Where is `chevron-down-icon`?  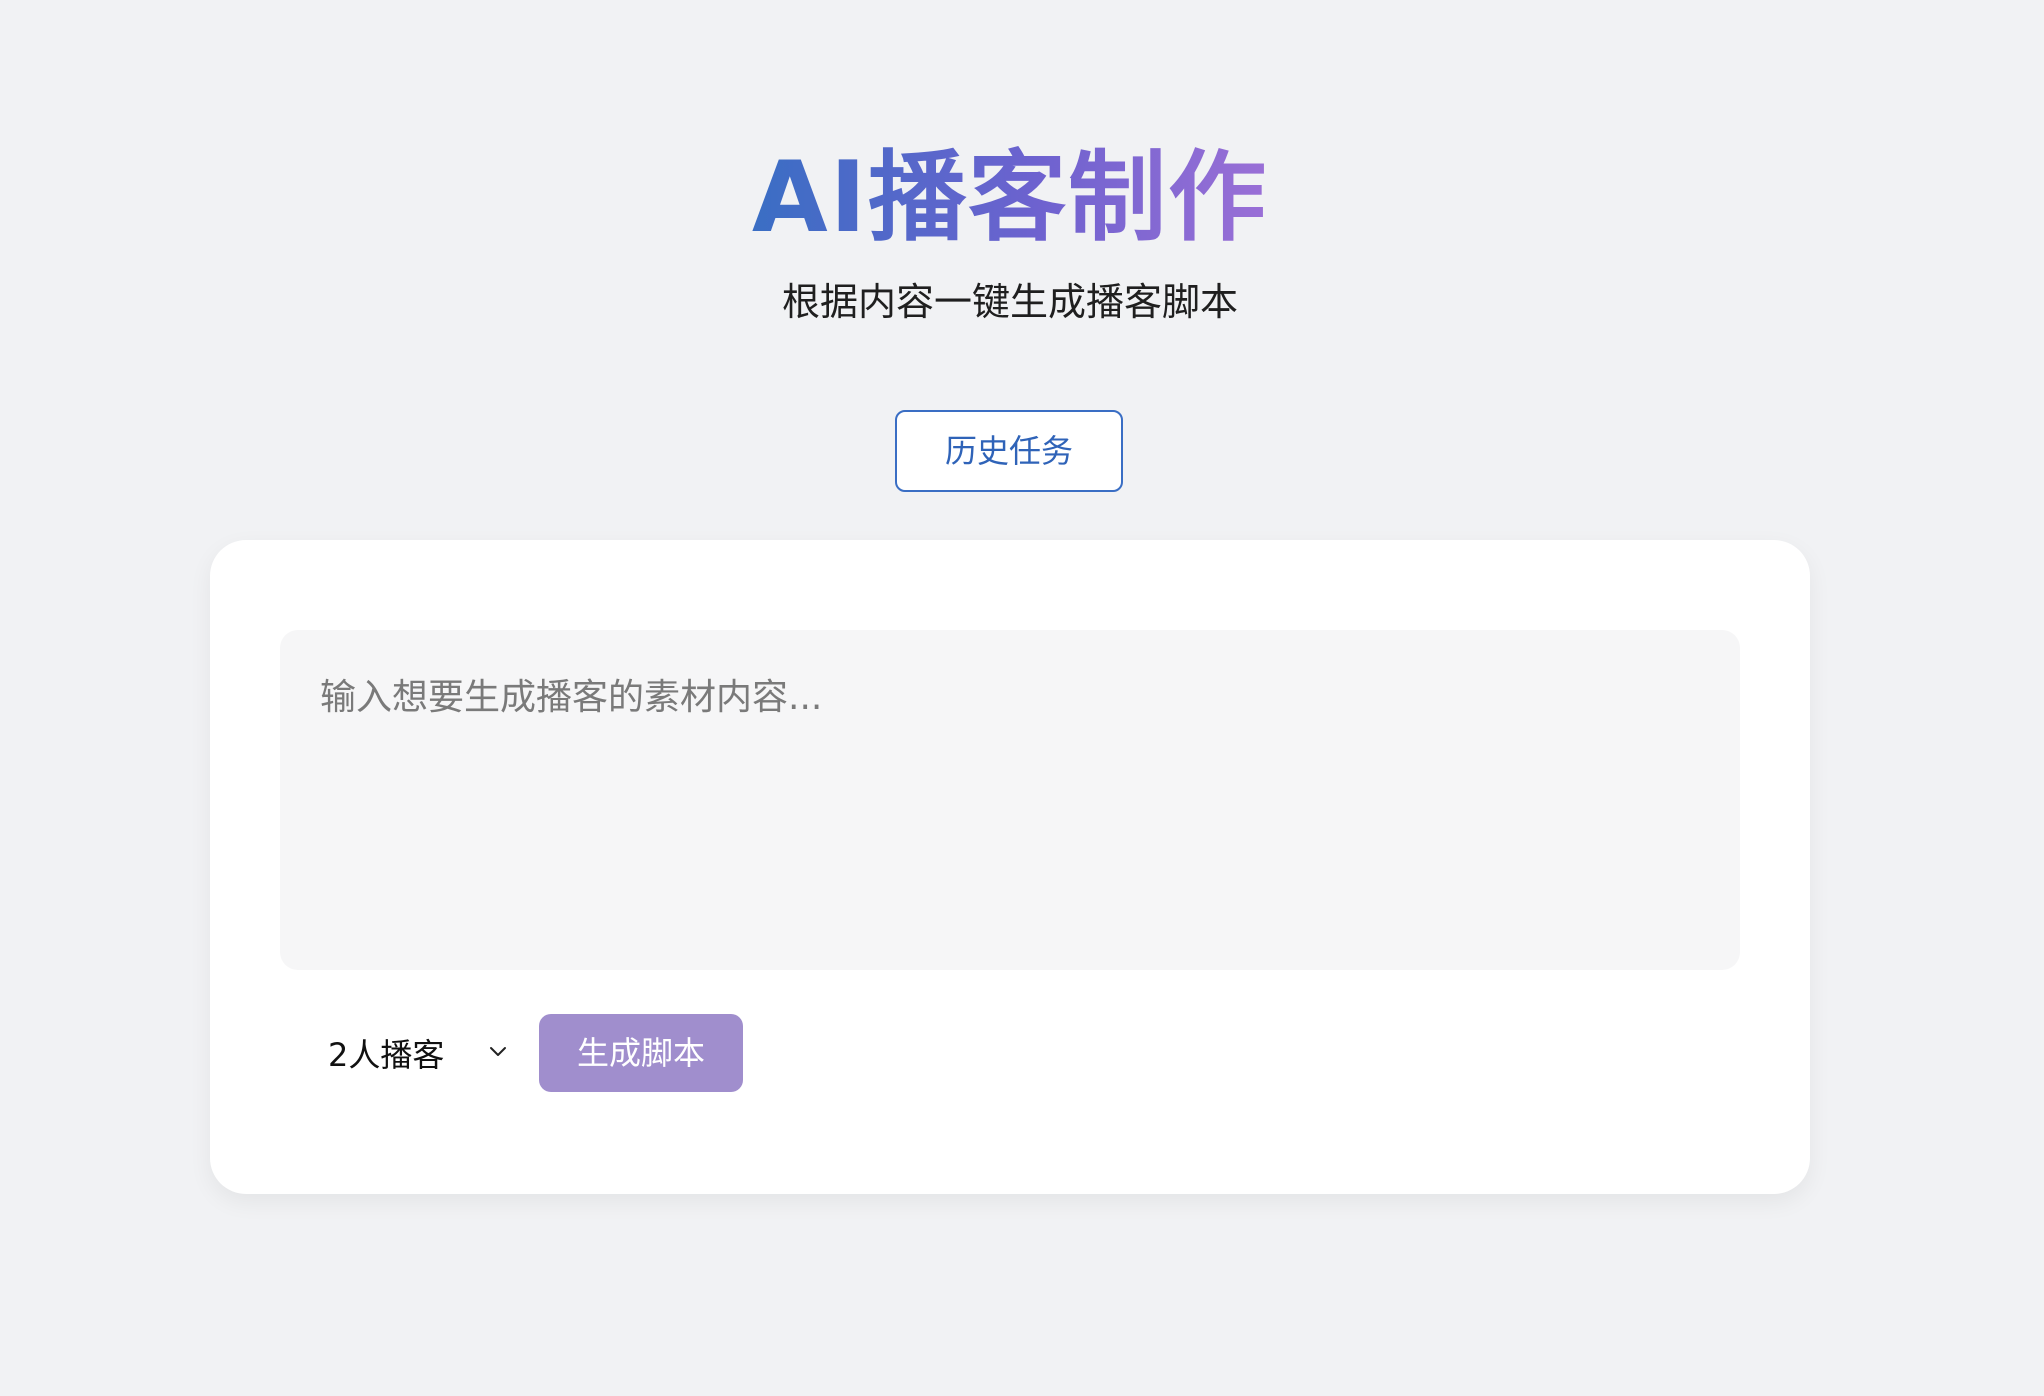
chevron-down-icon is located at coordinates (498, 1051).